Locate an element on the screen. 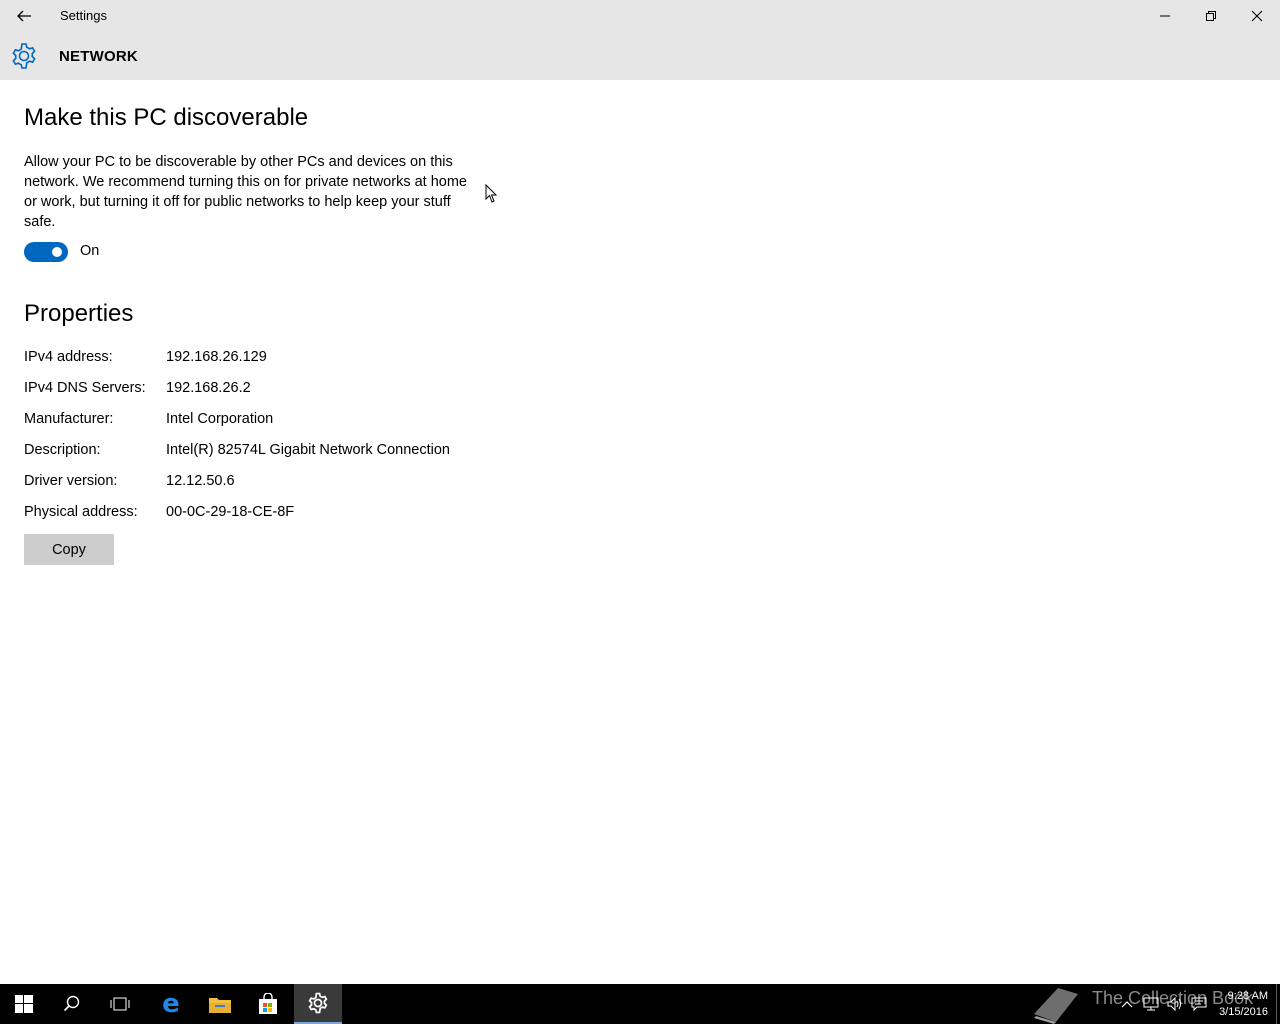 The image size is (1280, 1024). show-hidden-icons-button is located at coordinates (1127, 1004).